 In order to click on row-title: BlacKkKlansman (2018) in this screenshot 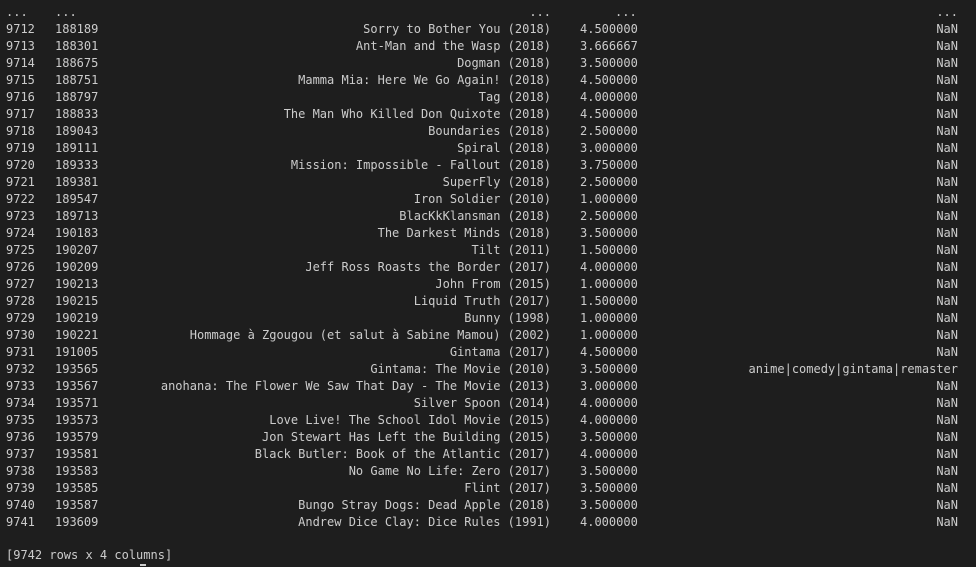, I will do `click(475, 216)`.